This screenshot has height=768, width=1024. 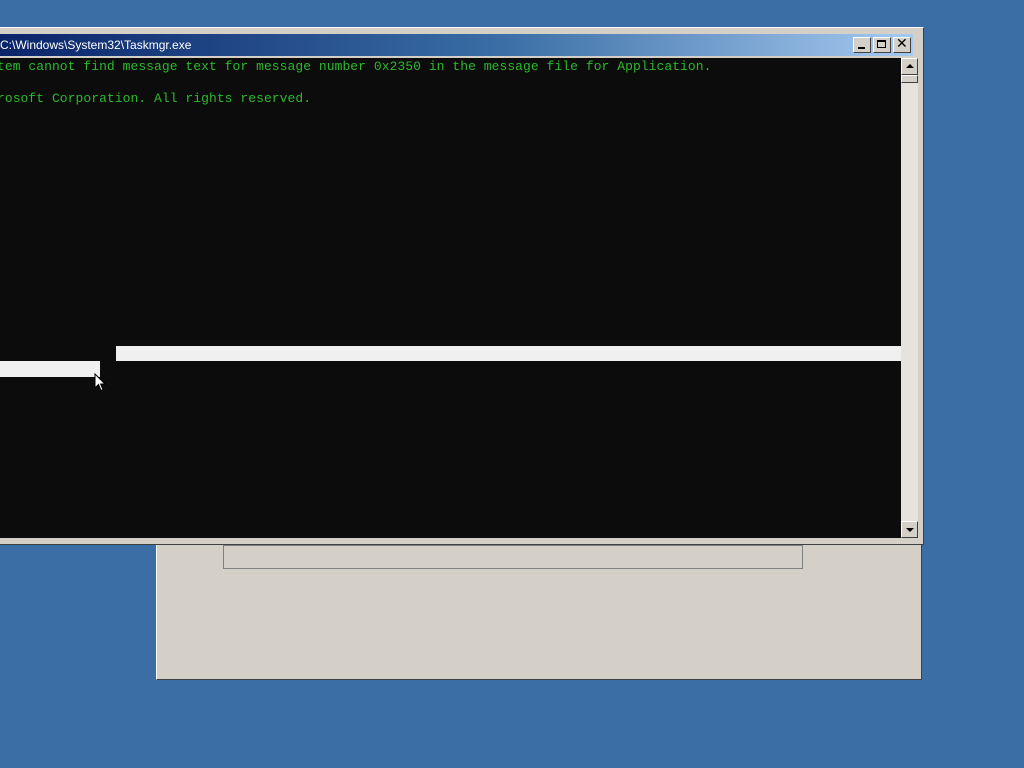 I want to click on title-bar-buttons: ✕, so click(x=882, y=44).